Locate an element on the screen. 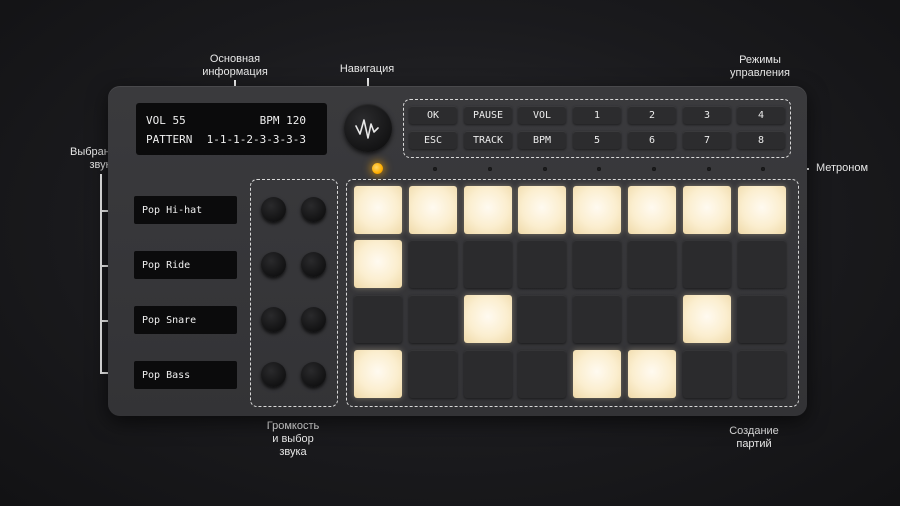 Image resolution: width=900 pixels, height=506 pixels. pad-r1-c4 is located at coordinates (542, 210).